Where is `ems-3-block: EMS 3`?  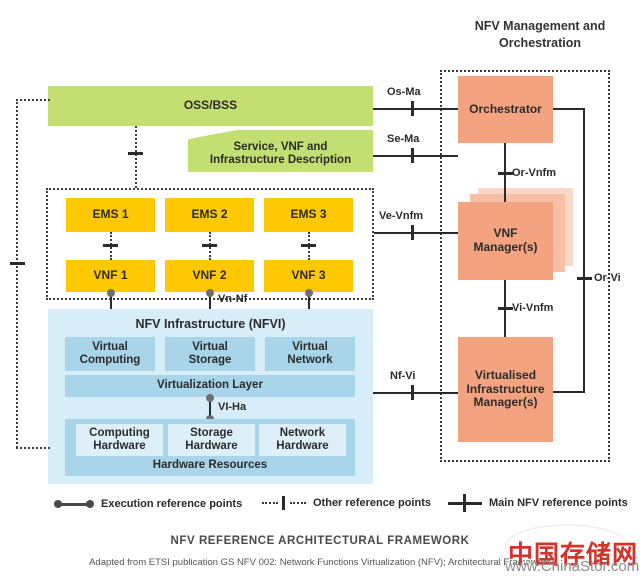 ems-3-block: EMS 3 is located at coordinates (308, 215).